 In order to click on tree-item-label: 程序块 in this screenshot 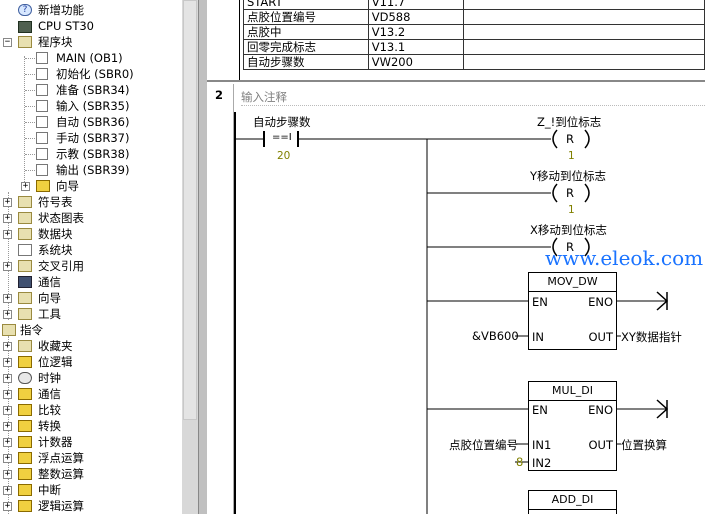, I will do `click(55, 42)`.